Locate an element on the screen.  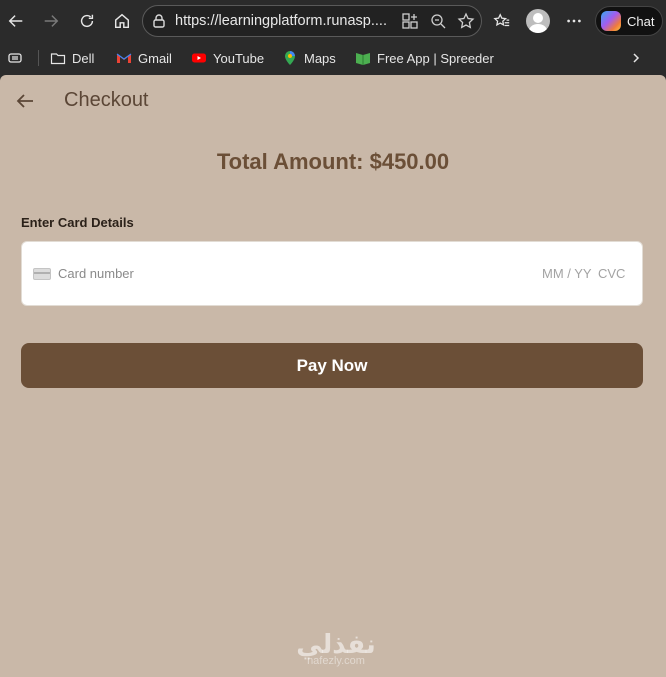
favorites-icon is located at coordinates (502, 21).